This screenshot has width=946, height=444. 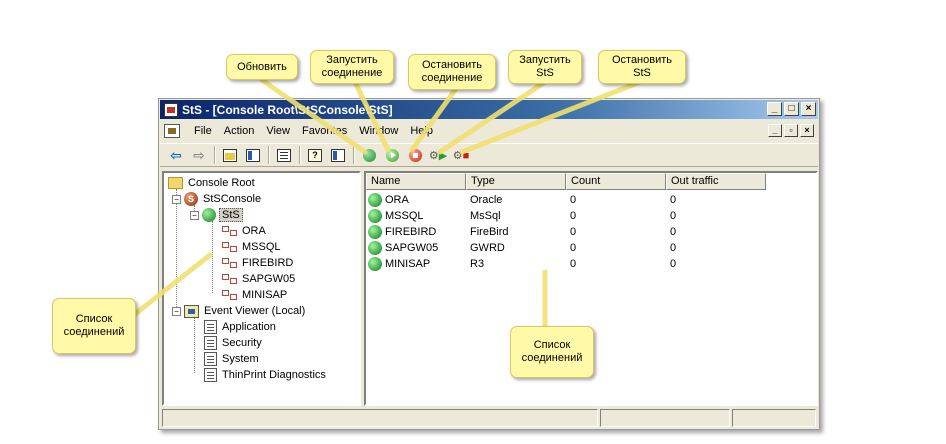 What do you see at coordinates (452, 72) in the screenshot?
I see `callout-stop-connection: Остановить соединение` at bounding box center [452, 72].